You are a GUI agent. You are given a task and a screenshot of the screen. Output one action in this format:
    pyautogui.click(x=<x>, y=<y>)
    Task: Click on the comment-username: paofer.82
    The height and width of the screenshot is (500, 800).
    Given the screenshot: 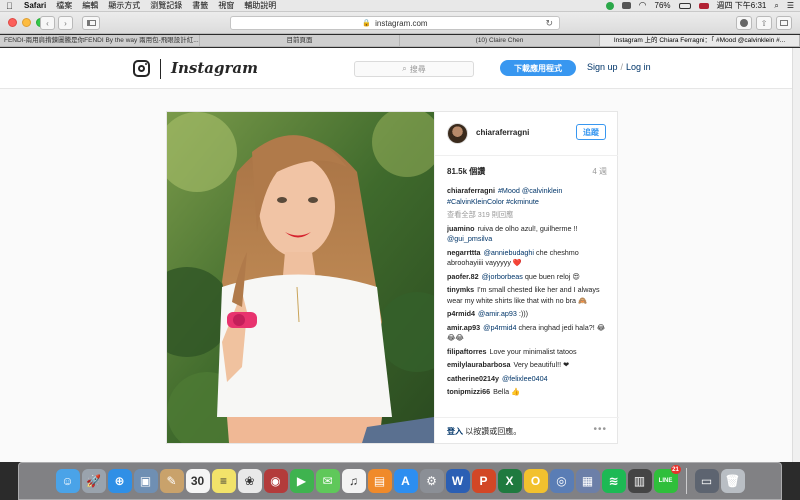 What is the action you would take?
    pyautogui.click(x=463, y=276)
    